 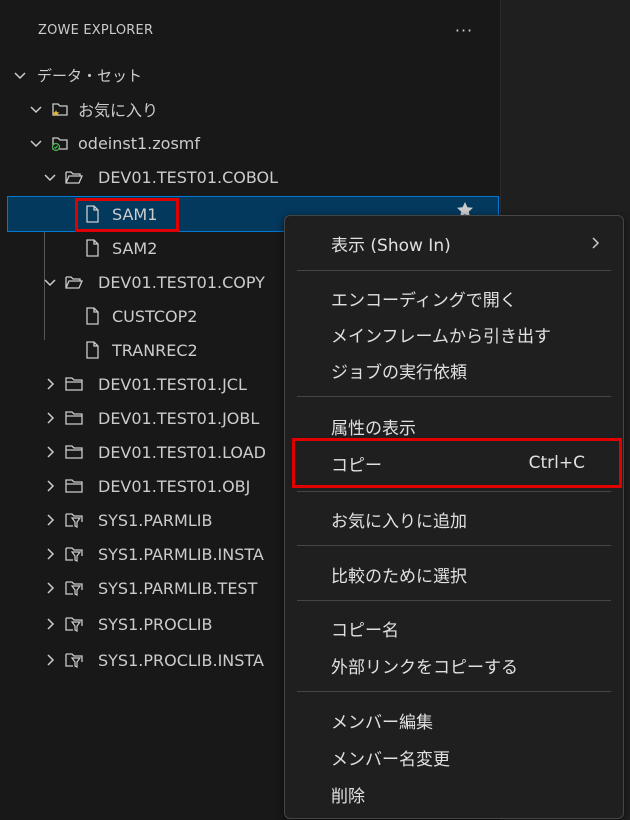 I want to click on tree-label: TRANREC2, so click(x=155, y=350).